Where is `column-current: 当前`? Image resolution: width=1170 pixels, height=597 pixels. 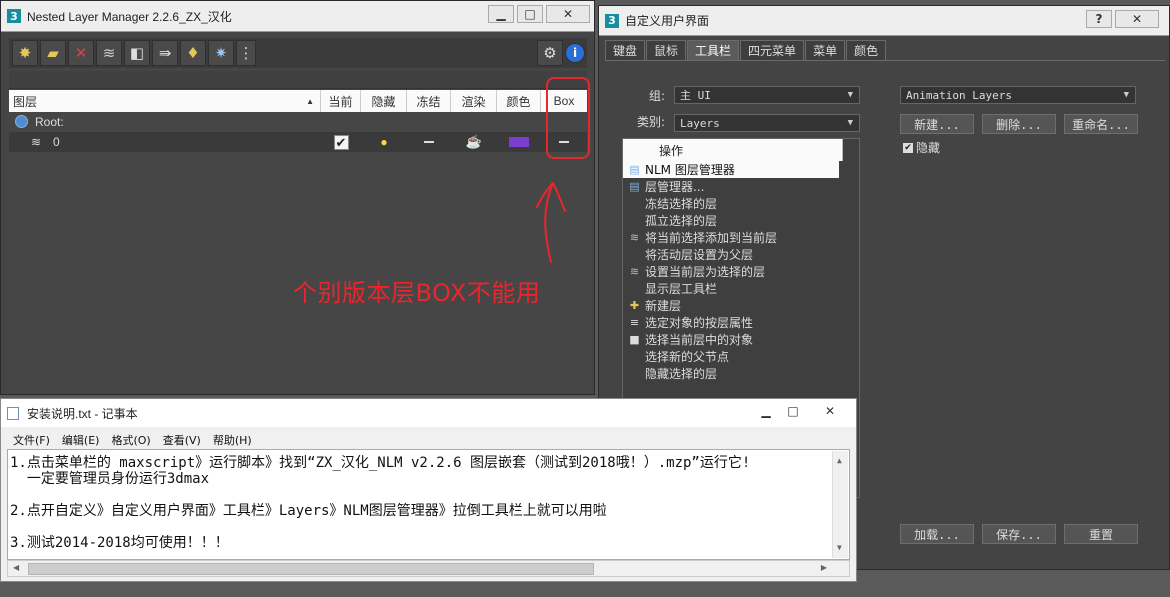 column-current: 当前 is located at coordinates (341, 101).